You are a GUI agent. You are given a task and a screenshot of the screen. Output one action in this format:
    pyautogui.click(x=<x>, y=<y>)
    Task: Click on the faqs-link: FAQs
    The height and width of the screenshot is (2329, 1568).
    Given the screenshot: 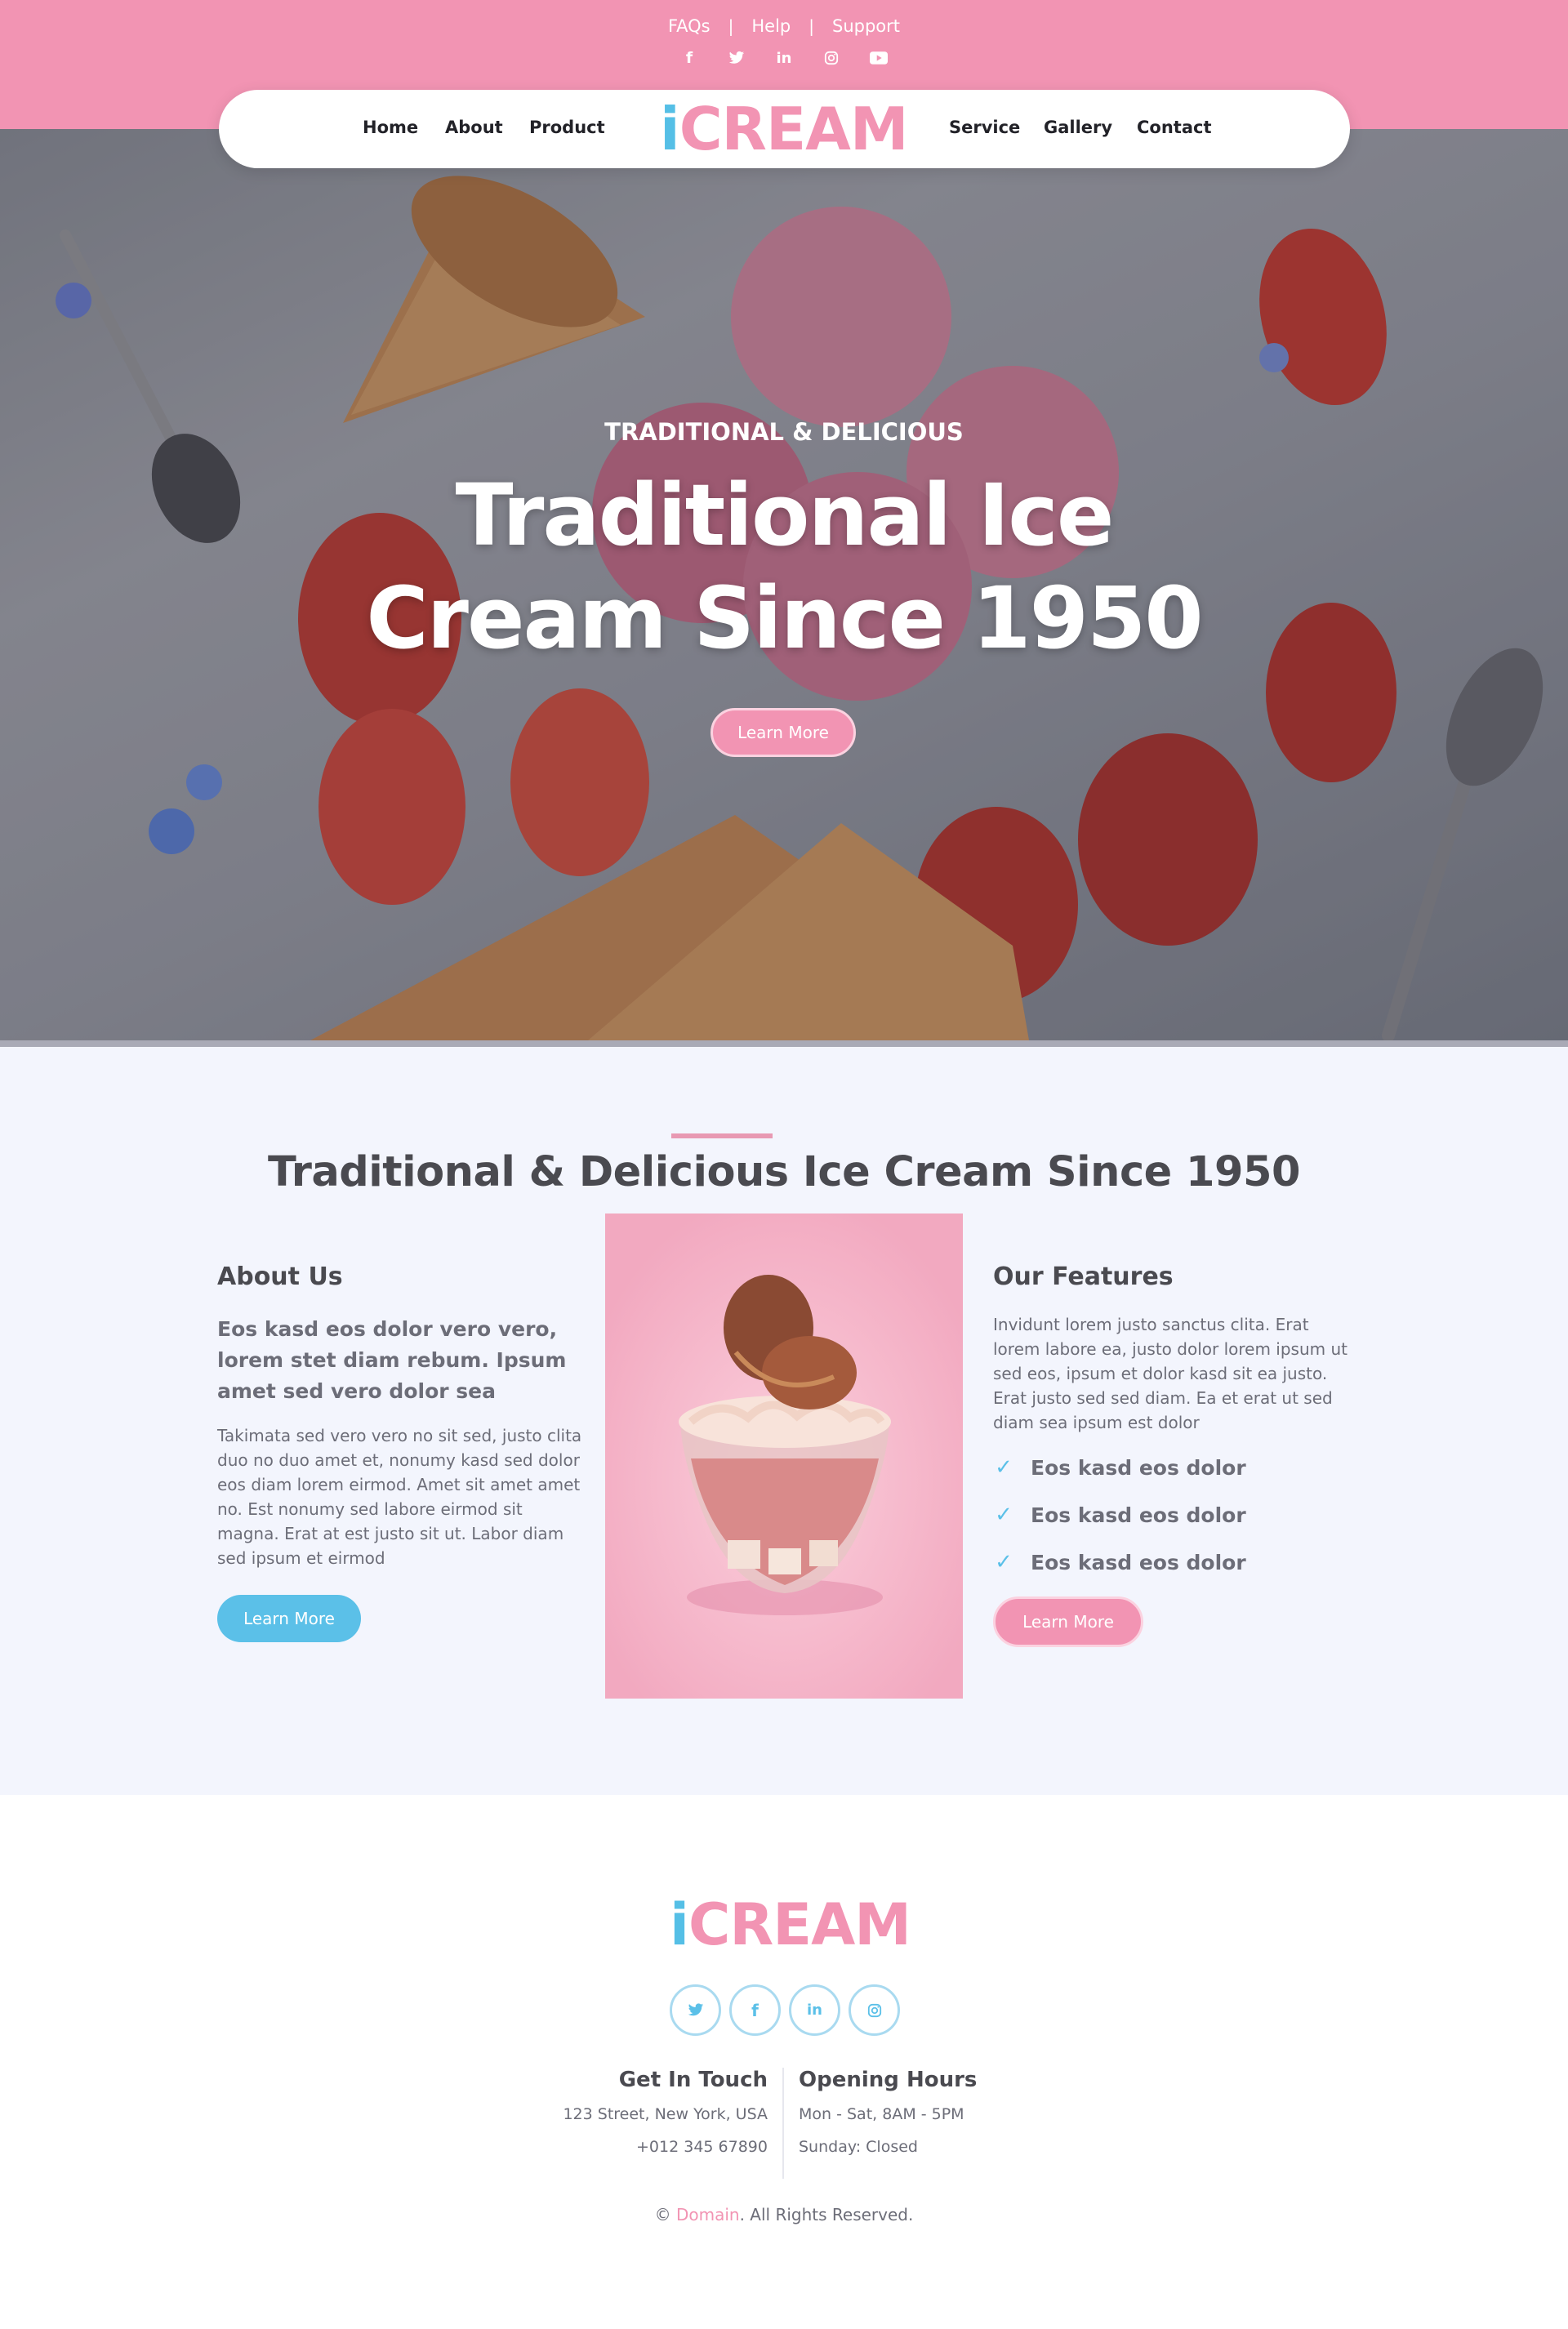 What is the action you would take?
    pyautogui.click(x=689, y=26)
    